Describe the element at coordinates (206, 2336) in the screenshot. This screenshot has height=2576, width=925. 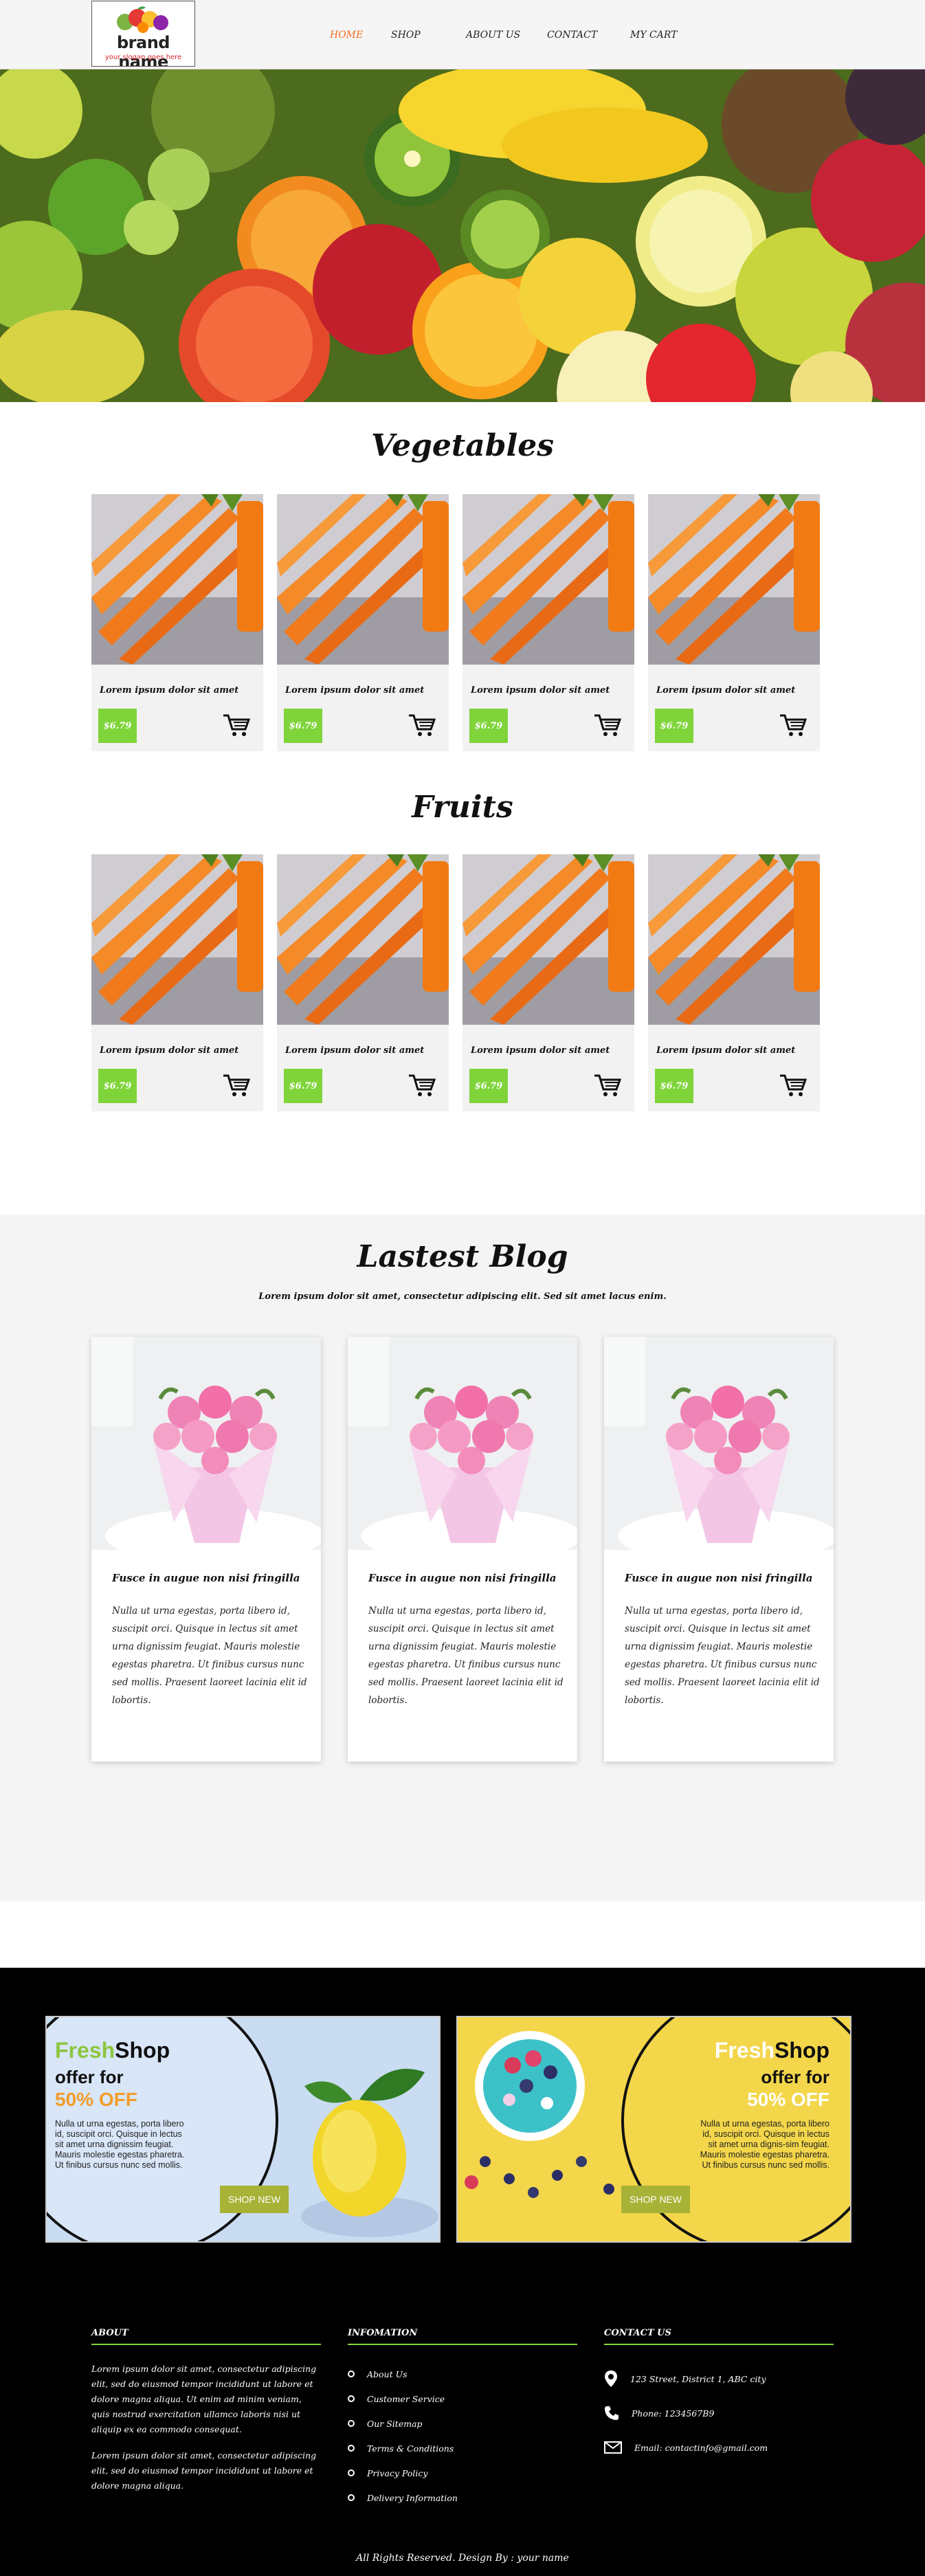
I see `footer-about-title: ABOUT` at that location.